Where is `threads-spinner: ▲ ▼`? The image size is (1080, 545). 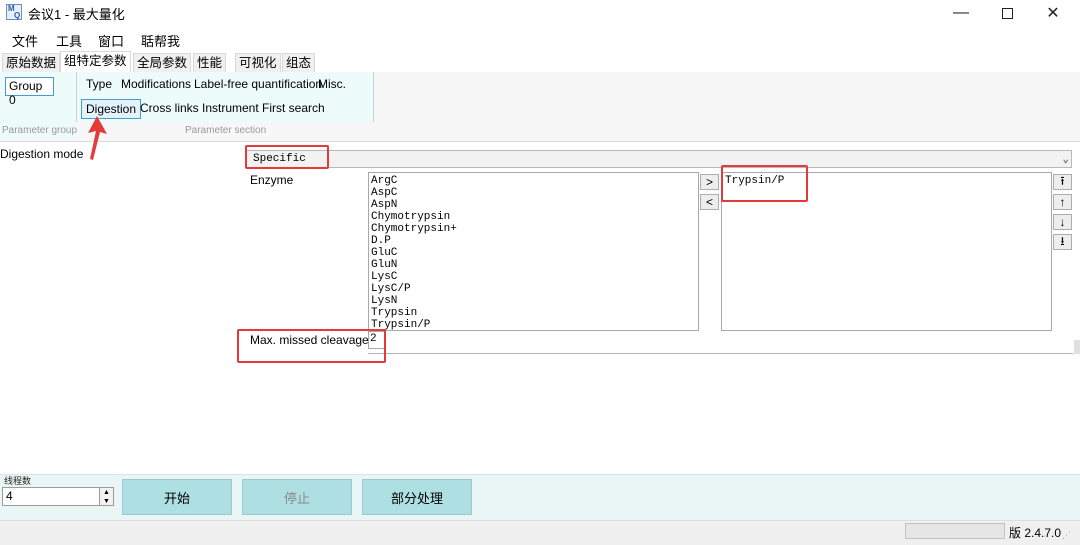 threads-spinner: ▲ ▼ is located at coordinates (106, 496).